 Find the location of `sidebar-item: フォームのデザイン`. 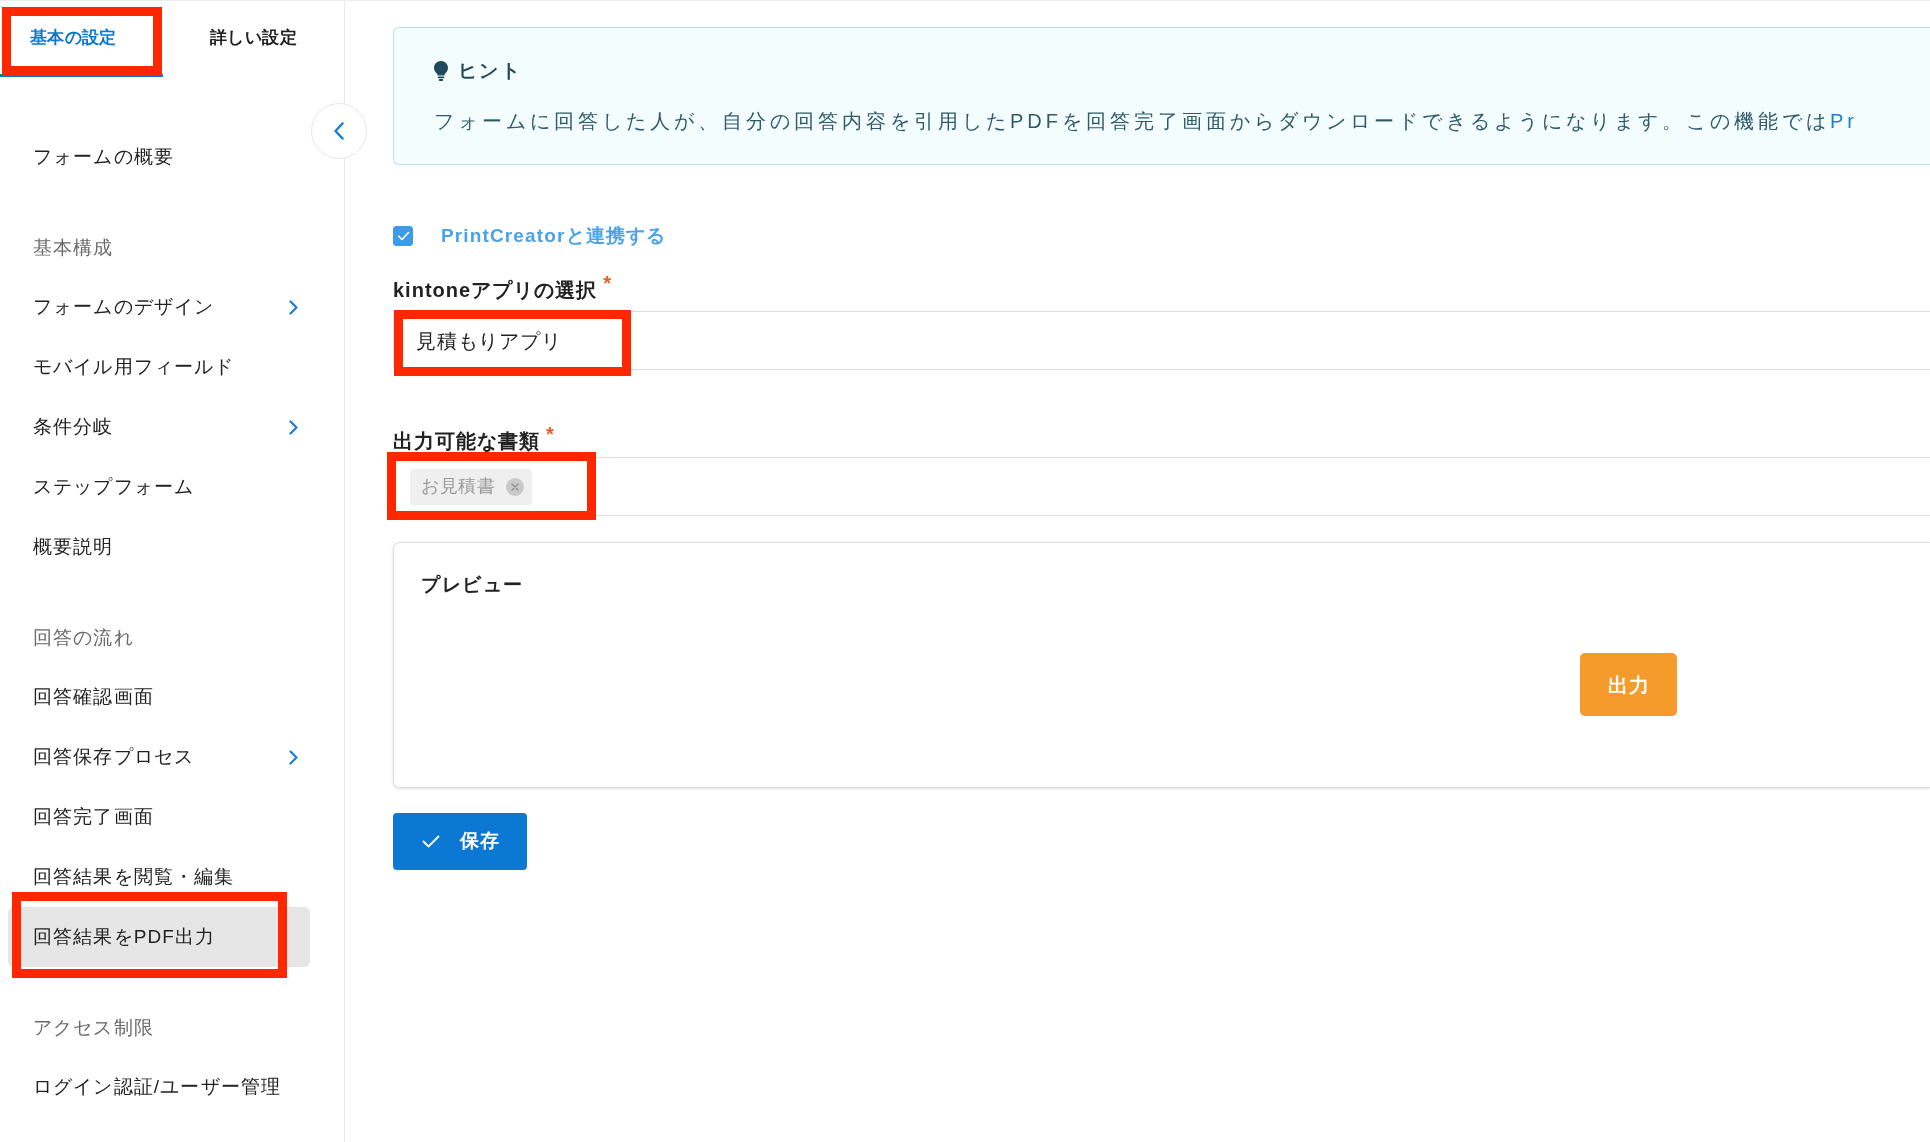

sidebar-item: フォームのデザイン is located at coordinates (159, 307).